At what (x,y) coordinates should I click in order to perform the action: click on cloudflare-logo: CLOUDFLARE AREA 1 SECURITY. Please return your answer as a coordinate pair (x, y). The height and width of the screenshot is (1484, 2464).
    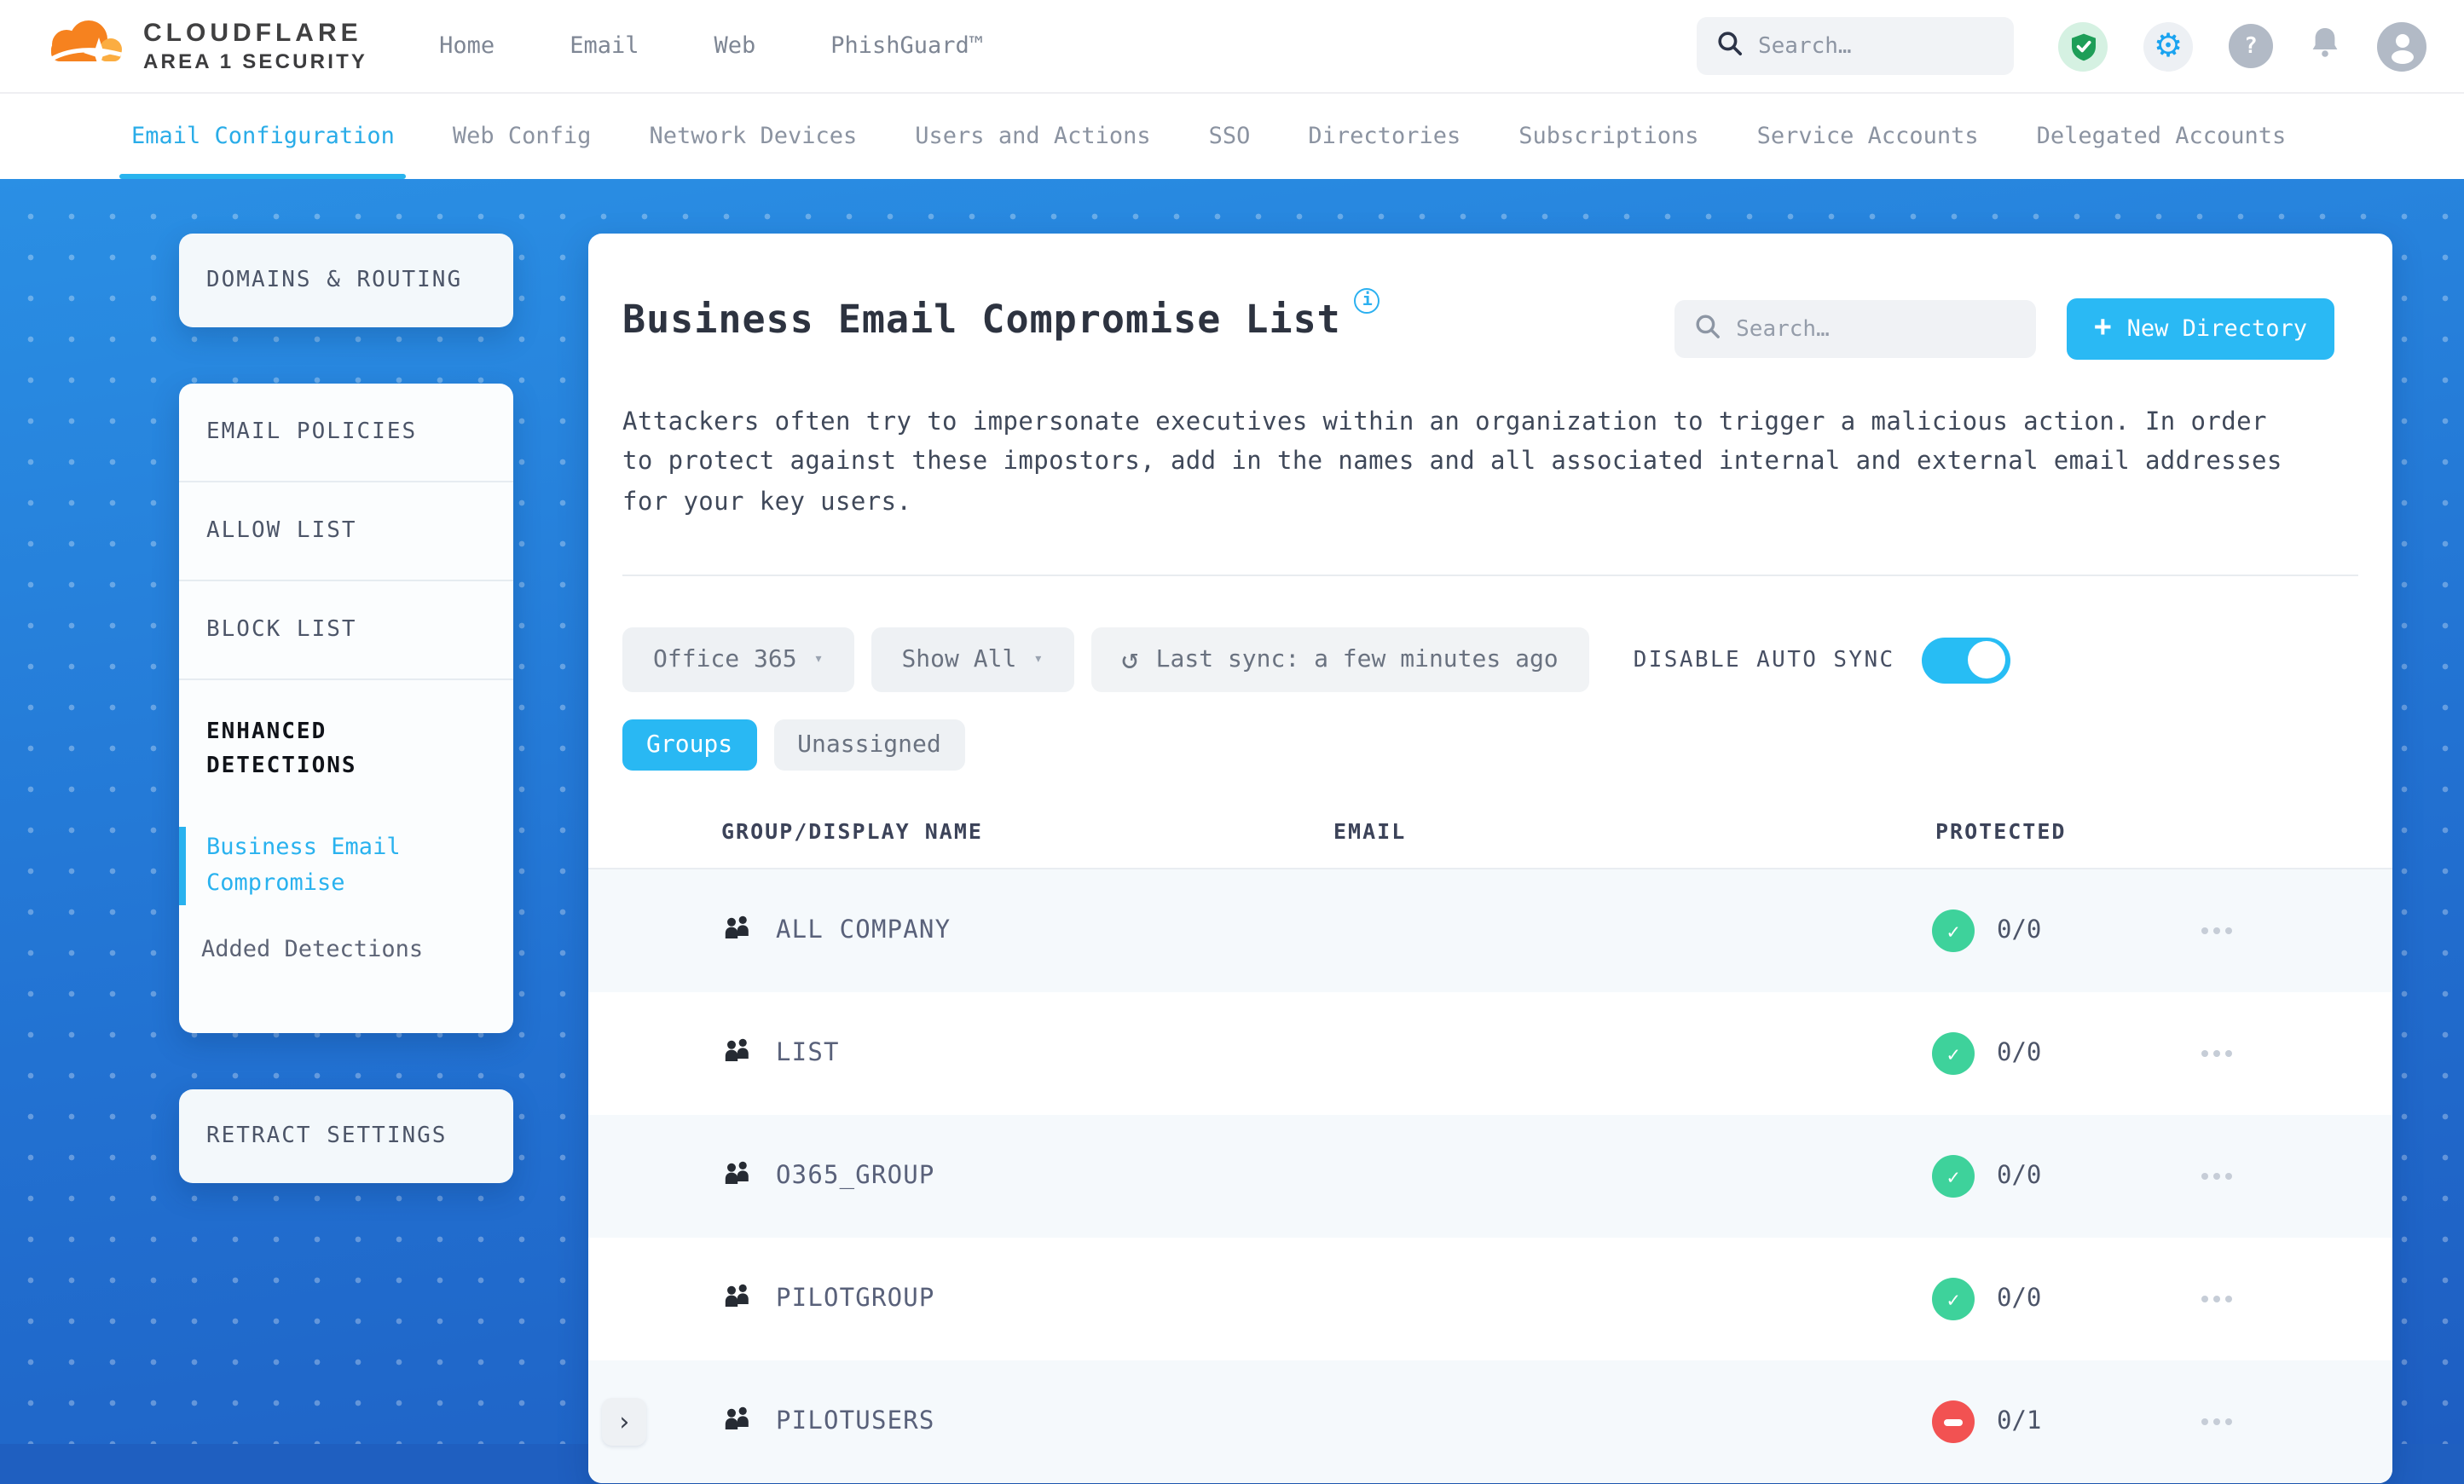
    Looking at the image, I should click on (202, 46).